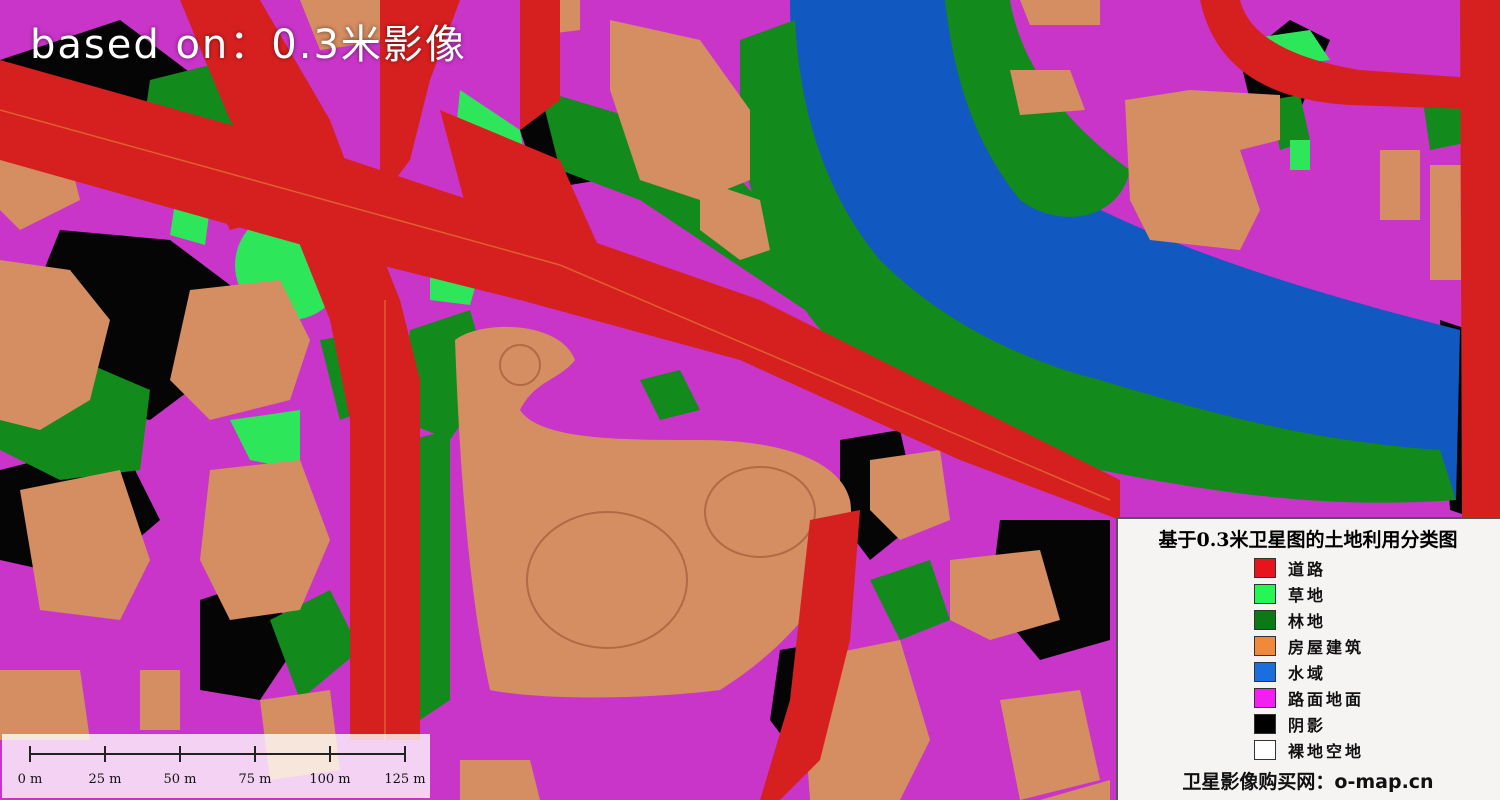 The height and width of the screenshot is (800, 1500). I want to click on legend-item-road: 道路, so click(1309, 568).